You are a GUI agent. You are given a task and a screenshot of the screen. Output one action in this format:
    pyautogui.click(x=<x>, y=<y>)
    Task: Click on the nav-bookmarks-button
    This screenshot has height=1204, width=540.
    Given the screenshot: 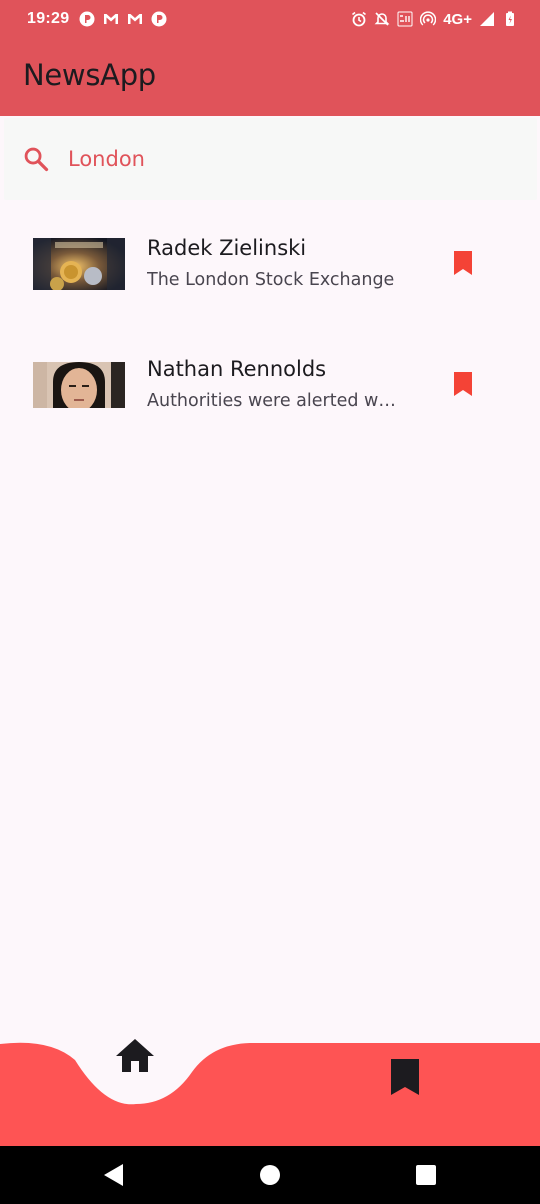 What is the action you would take?
    pyautogui.click(x=405, y=1077)
    